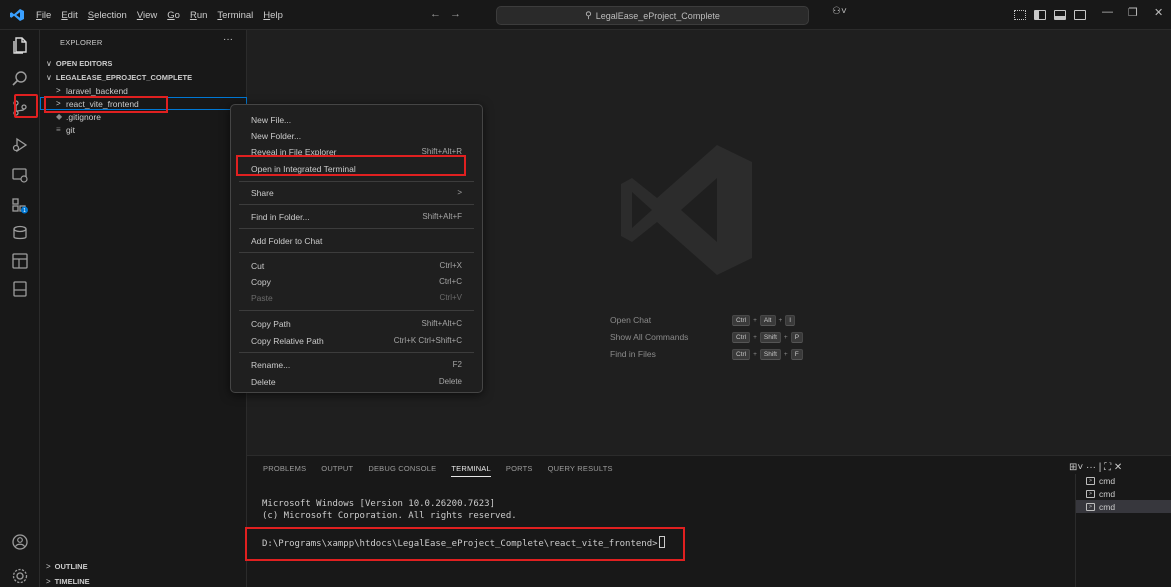  I want to click on menu-item-open-integrated-terminal: Open in Integrated Terminal, so click(356, 168).